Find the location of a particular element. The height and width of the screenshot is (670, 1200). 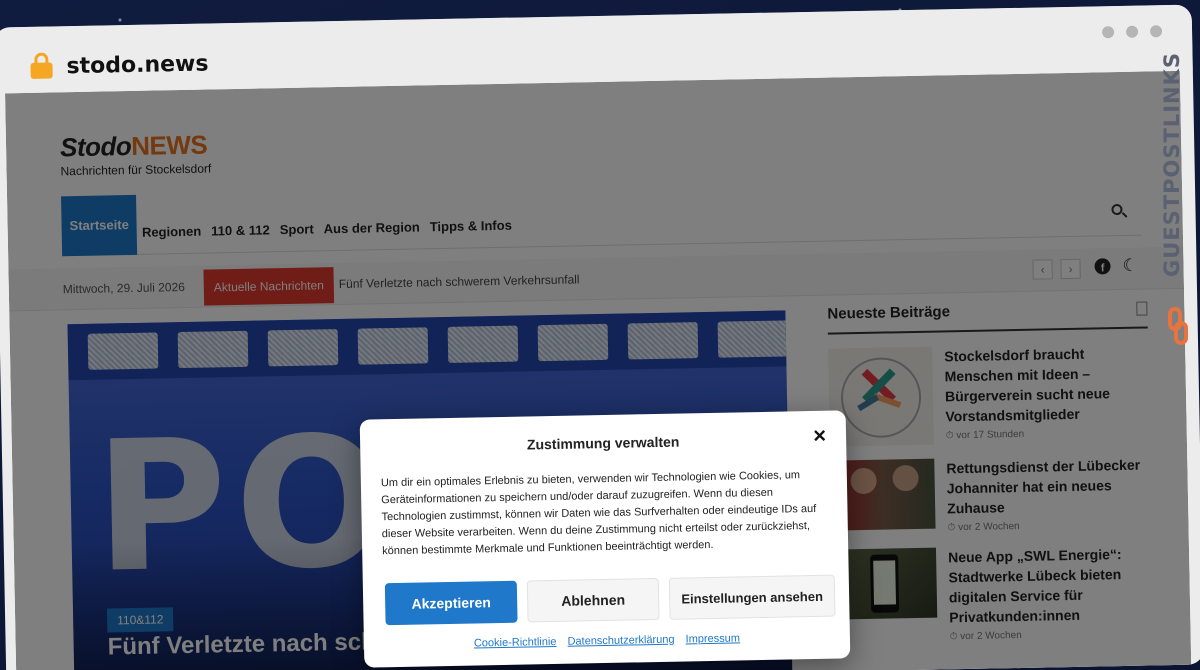

privacy-policy-link: Datenschutzerklärung is located at coordinates (620, 641).